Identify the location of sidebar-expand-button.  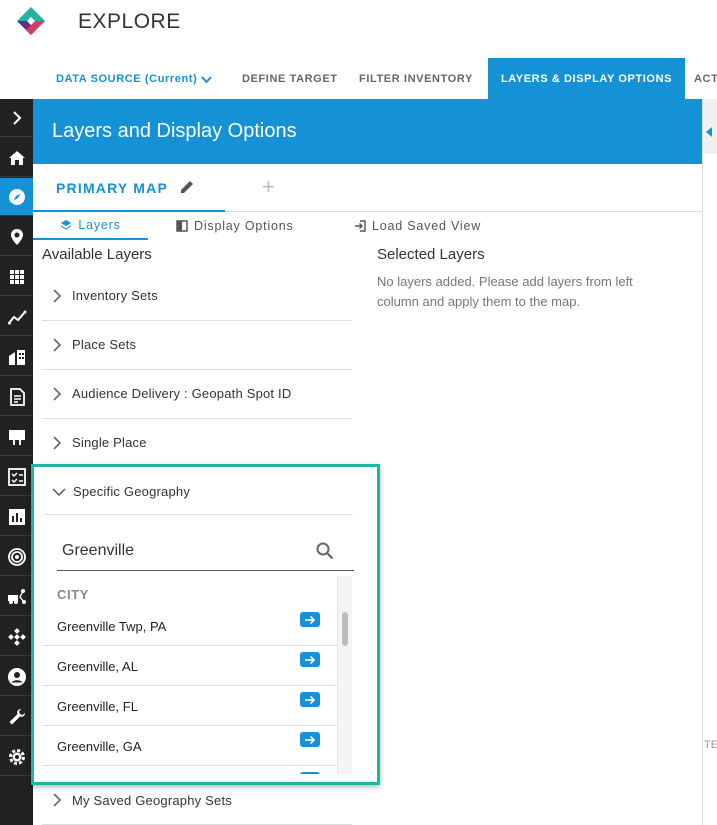
(16, 118).